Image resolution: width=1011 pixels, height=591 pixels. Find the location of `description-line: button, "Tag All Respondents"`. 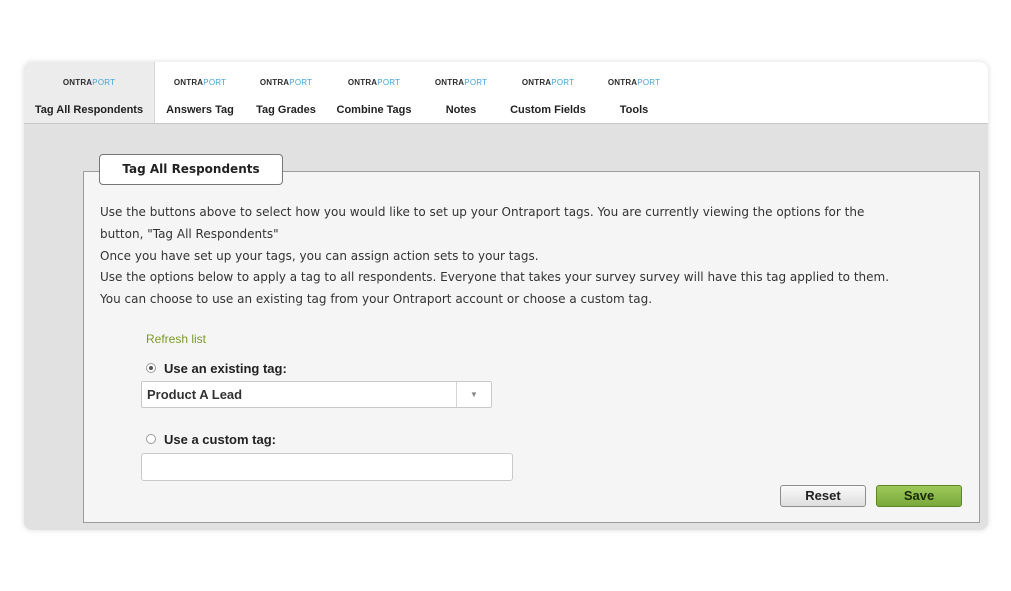

description-line: button, "Tag All Respondents" is located at coordinates (189, 234).